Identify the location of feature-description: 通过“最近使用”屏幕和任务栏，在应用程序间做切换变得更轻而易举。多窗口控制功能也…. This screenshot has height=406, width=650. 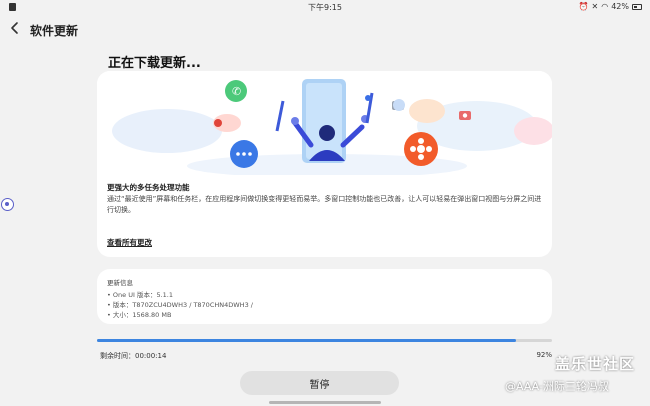
(324, 204).